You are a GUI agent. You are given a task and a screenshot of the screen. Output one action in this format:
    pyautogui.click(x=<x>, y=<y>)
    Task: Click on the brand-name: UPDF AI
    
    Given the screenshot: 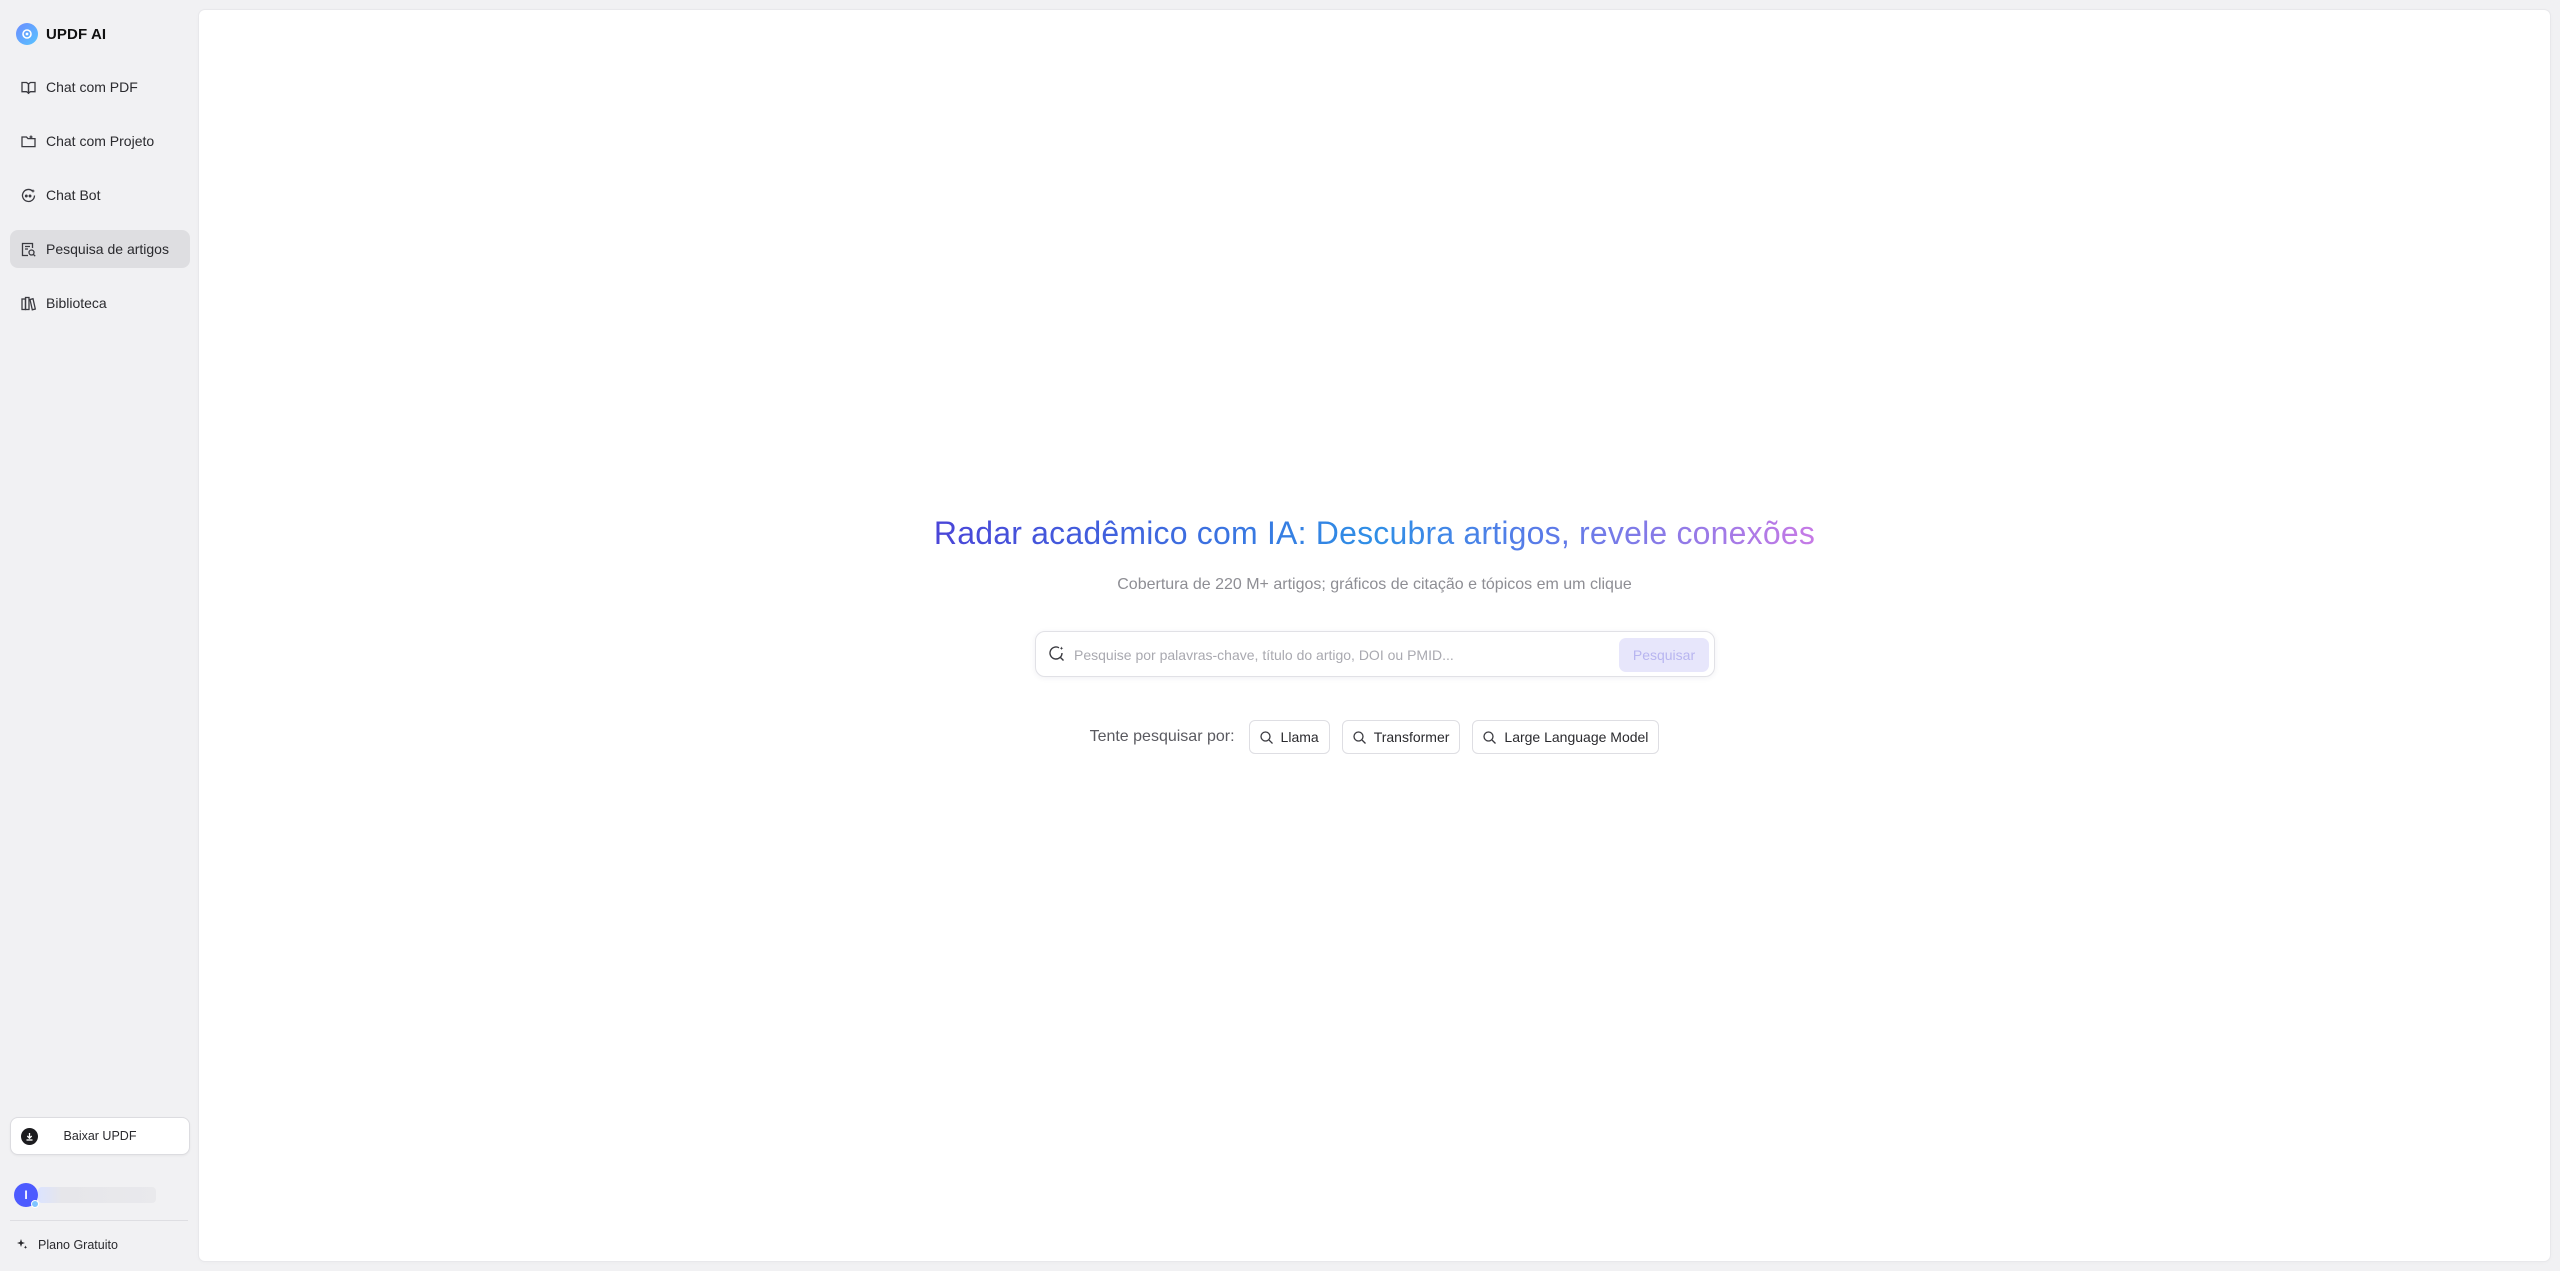 What is the action you would take?
    pyautogui.click(x=76, y=34)
    